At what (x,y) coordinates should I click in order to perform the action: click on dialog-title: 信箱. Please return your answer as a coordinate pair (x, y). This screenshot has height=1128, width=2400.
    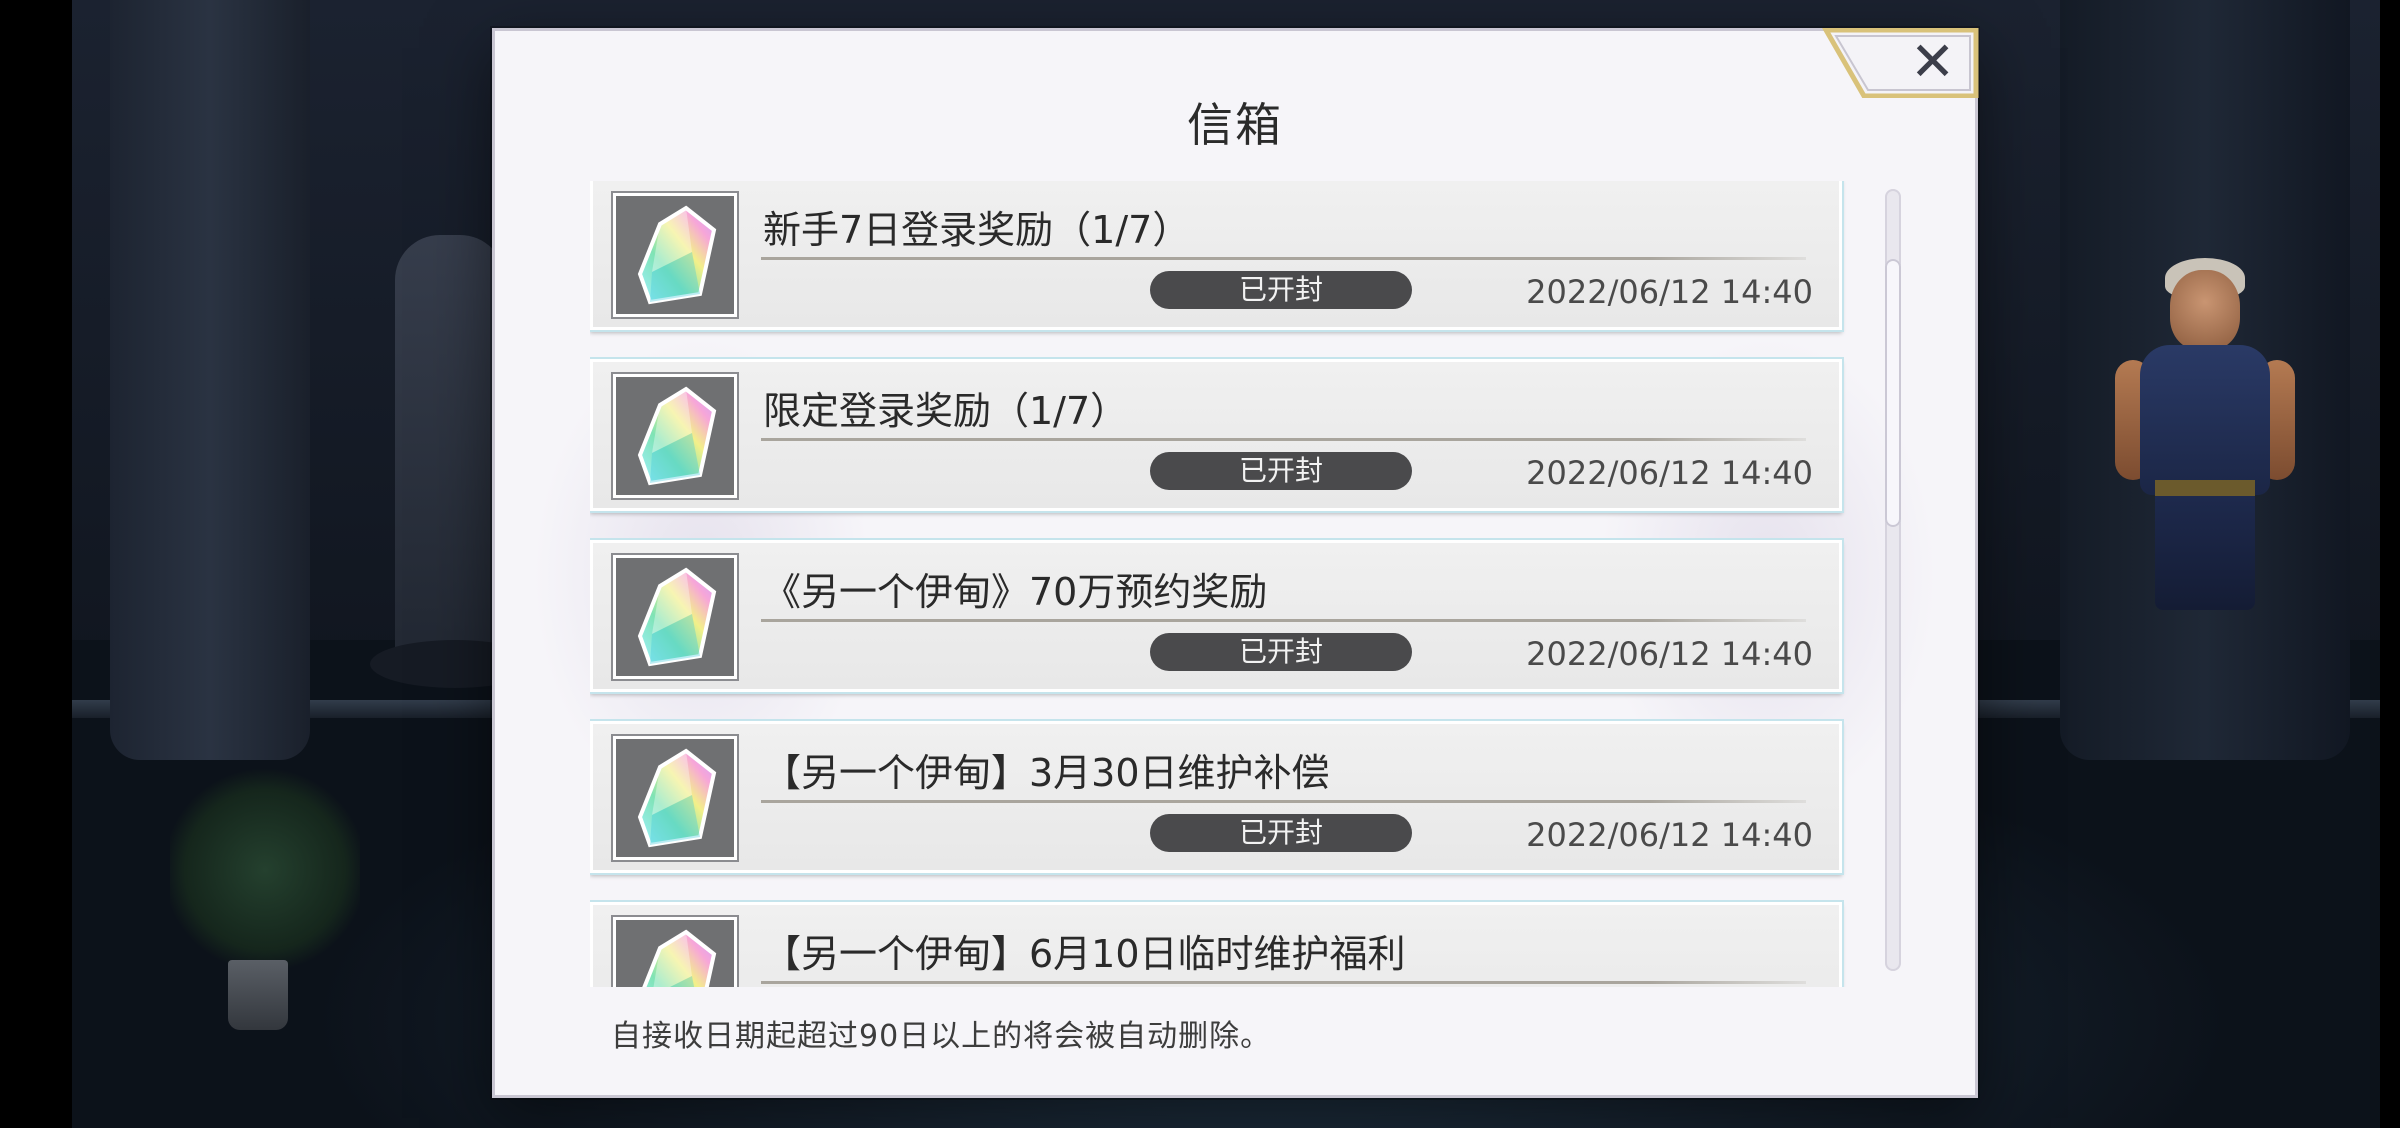
    Looking at the image, I should click on (1235, 125).